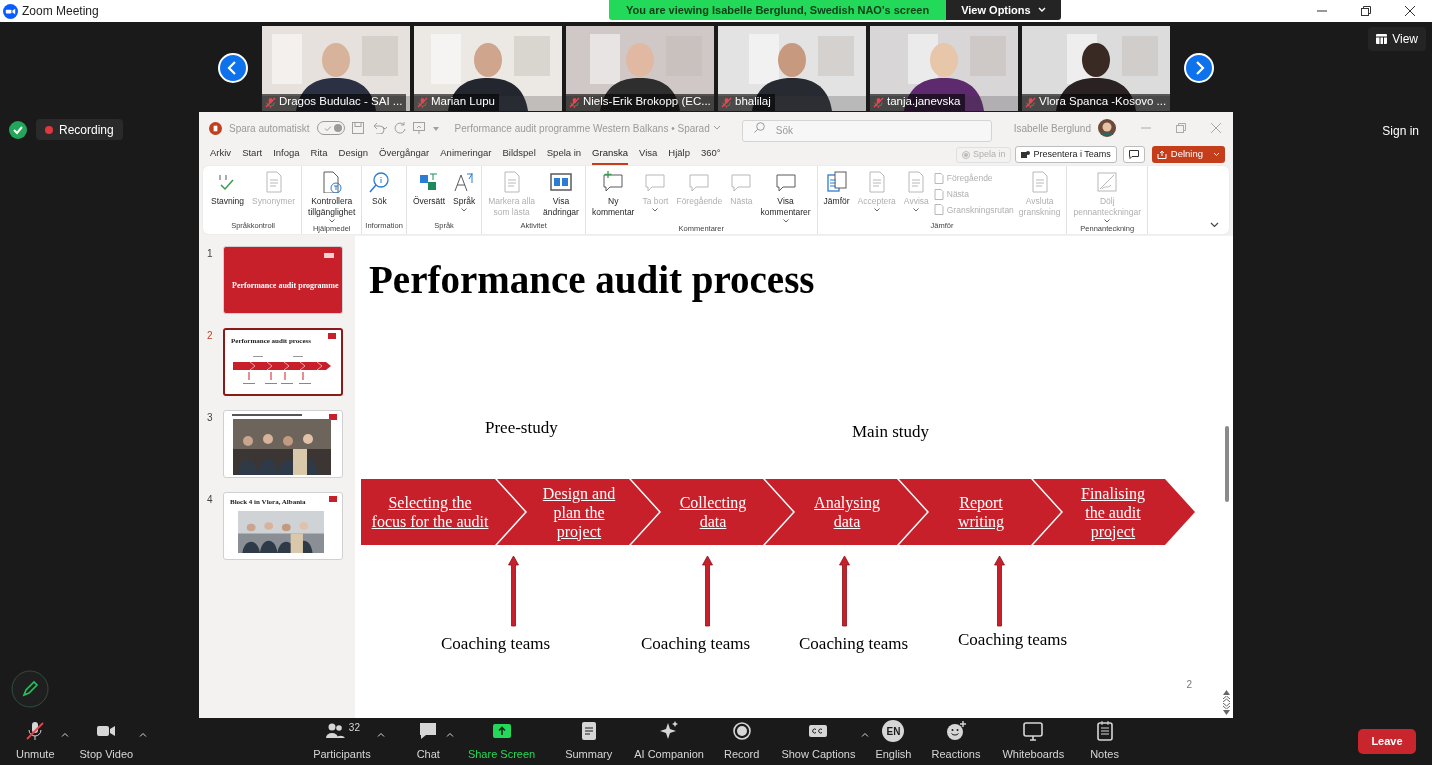  What do you see at coordinates (711, 154) in the screenshot?
I see `menu-tab: 360°` at bounding box center [711, 154].